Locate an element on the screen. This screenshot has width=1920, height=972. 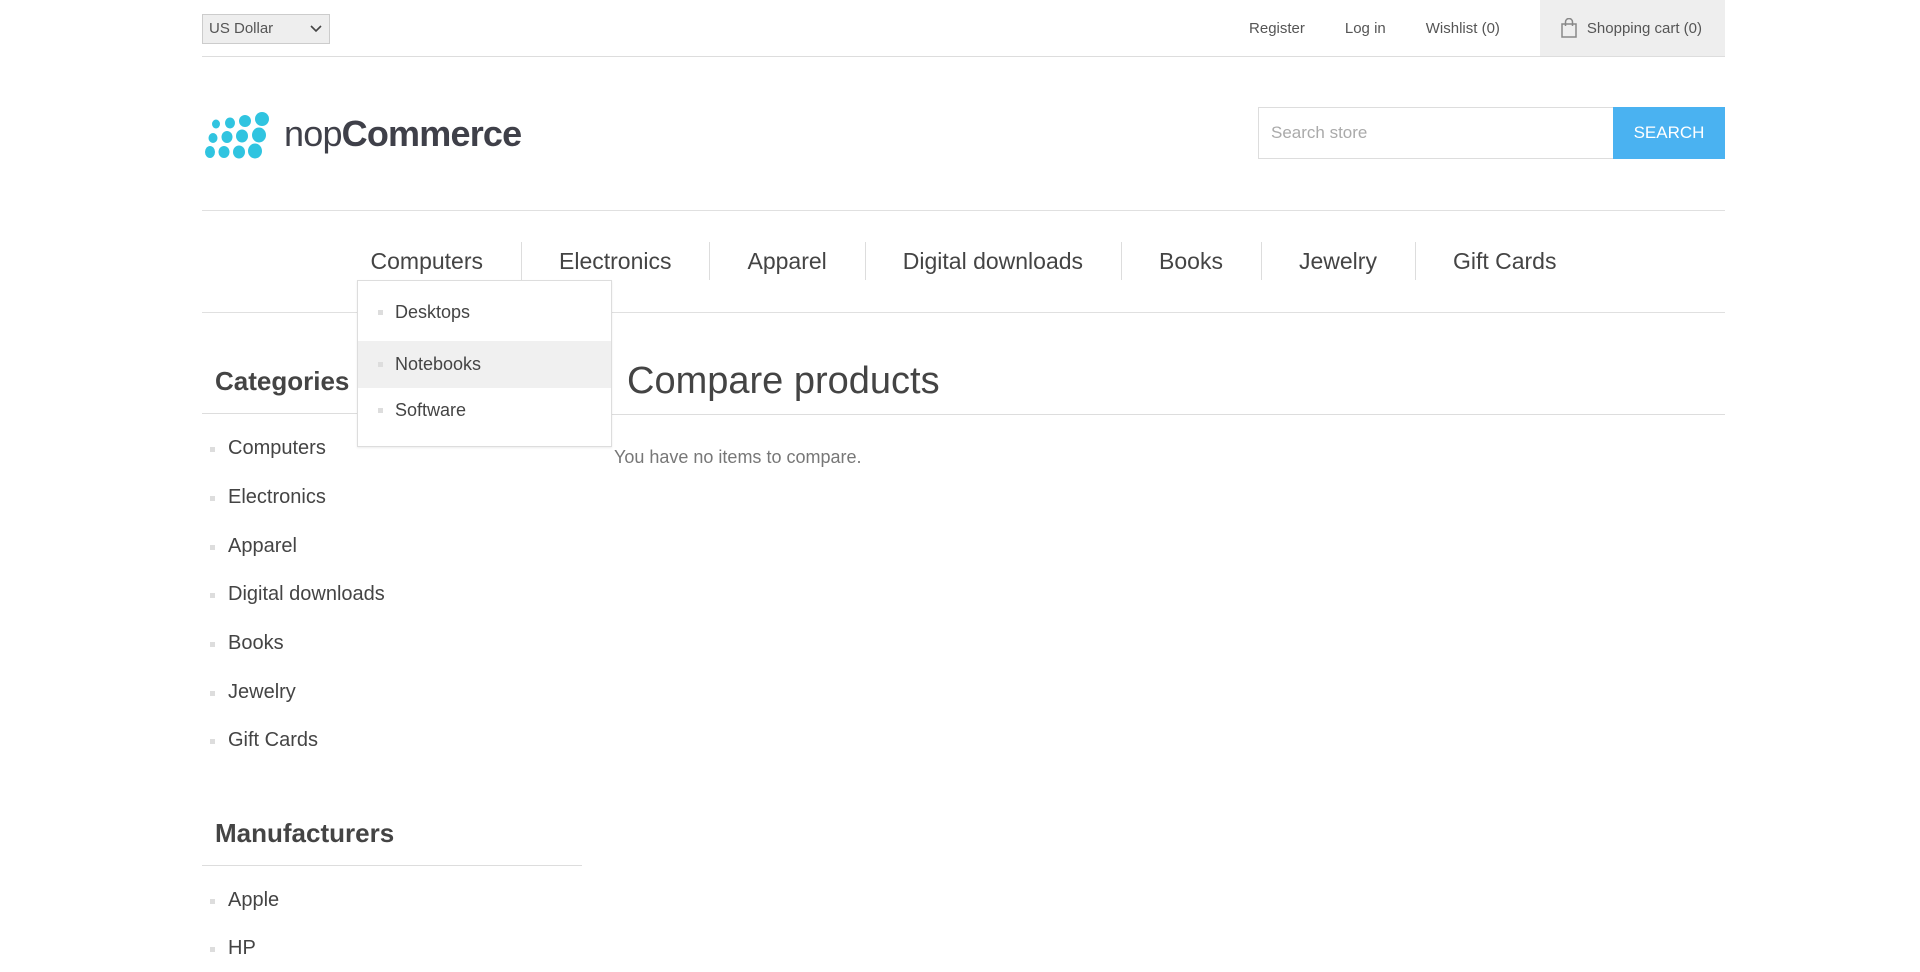
submenu-item-label: Notebooks is located at coordinates (438, 364).